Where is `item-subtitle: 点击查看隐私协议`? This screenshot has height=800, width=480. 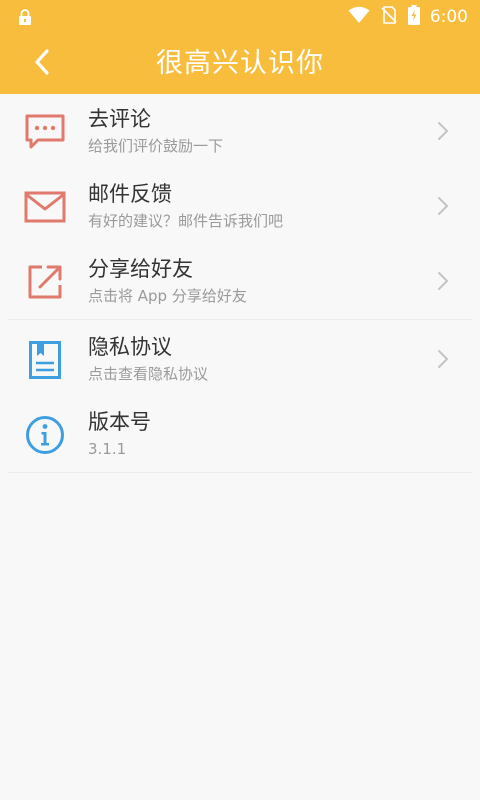 item-subtitle: 点击查看隐私协议 is located at coordinates (148, 374).